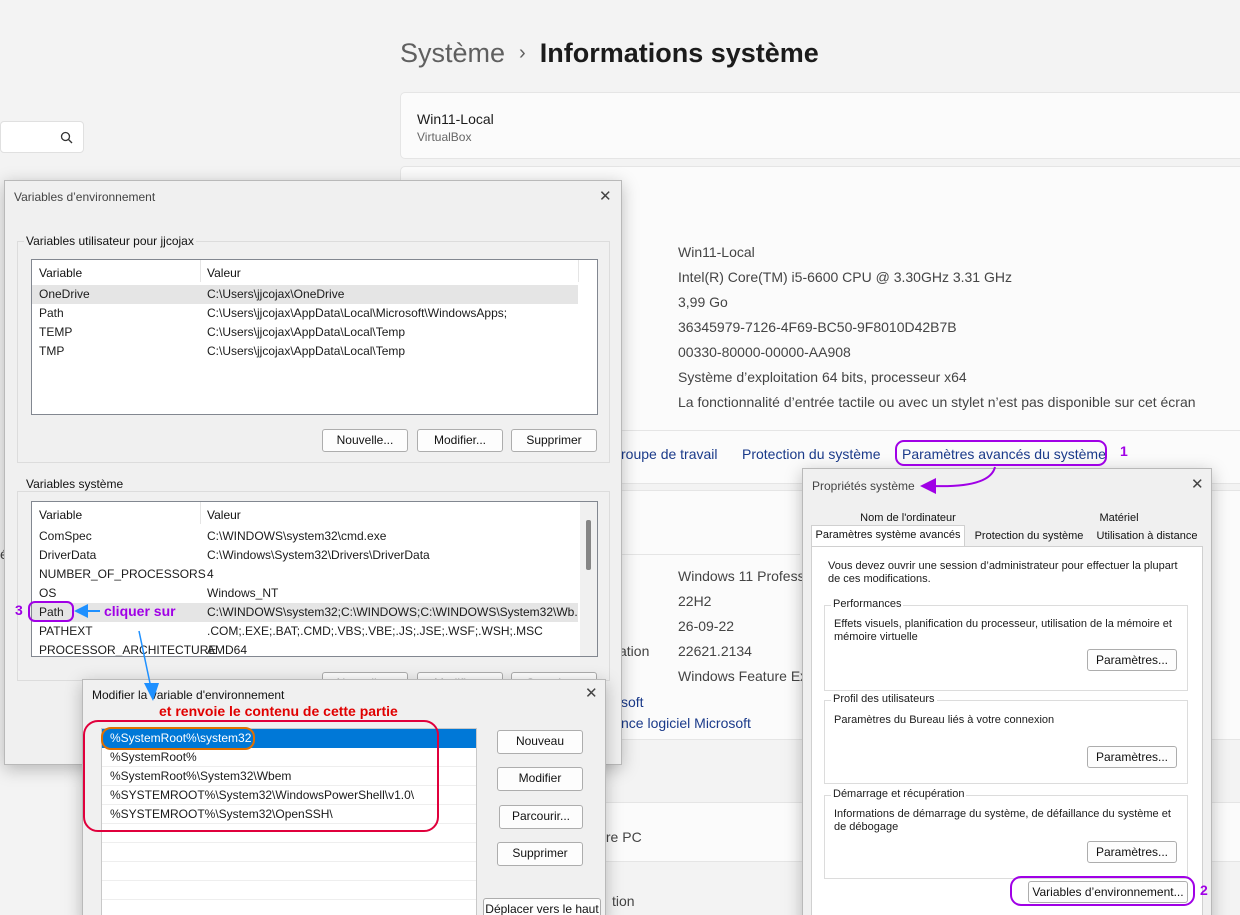  Describe the element at coordinates (1204, 890) in the screenshot. I see `annotation-step-2: 2` at that location.